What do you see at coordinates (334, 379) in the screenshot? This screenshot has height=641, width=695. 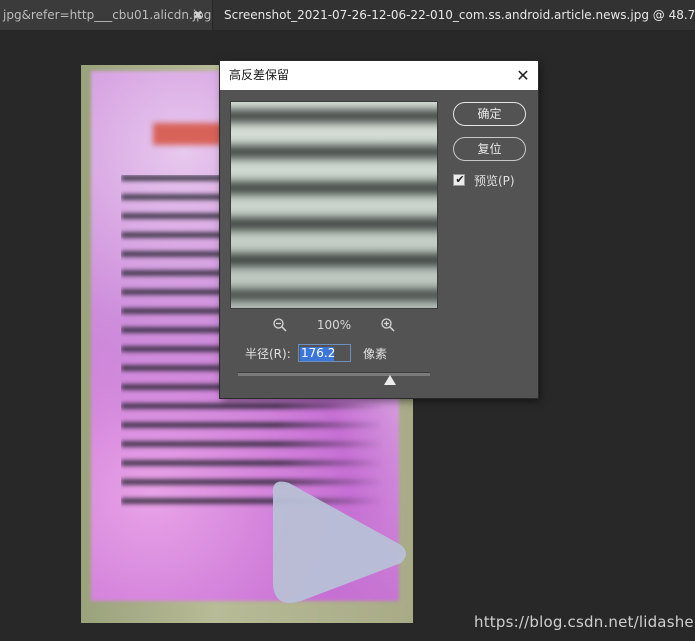 I see `radius-slider` at bounding box center [334, 379].